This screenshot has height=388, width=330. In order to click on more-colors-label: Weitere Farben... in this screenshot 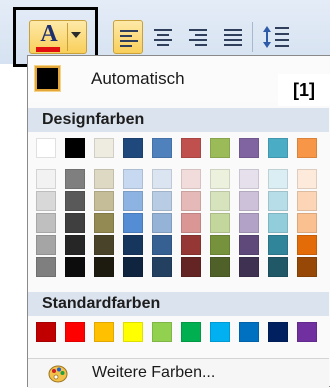, I will do `click(154, 372)`.